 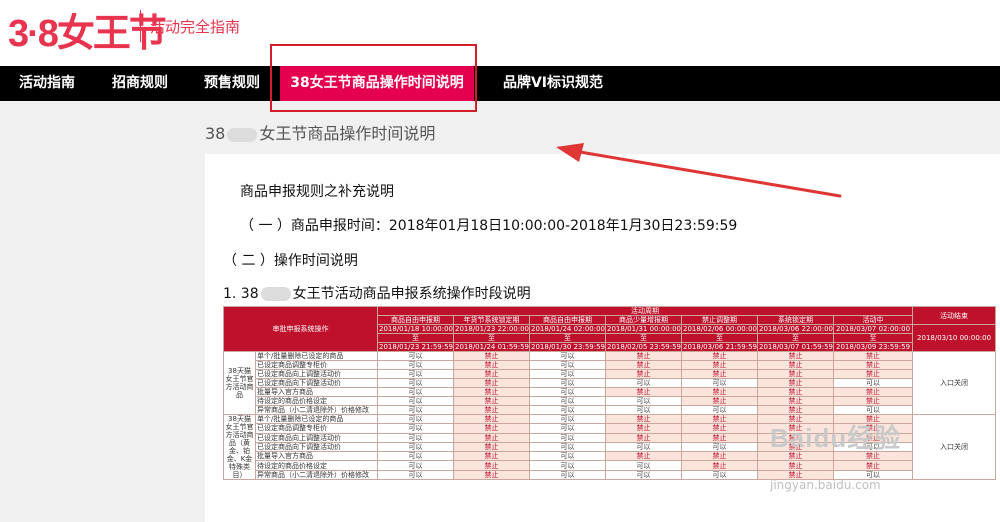 I want to click on table-row: 已设定商品调整专柜价 可以 禁止 可以 禁止 禁止 禁止 禁止, so click(x=610, y=365).